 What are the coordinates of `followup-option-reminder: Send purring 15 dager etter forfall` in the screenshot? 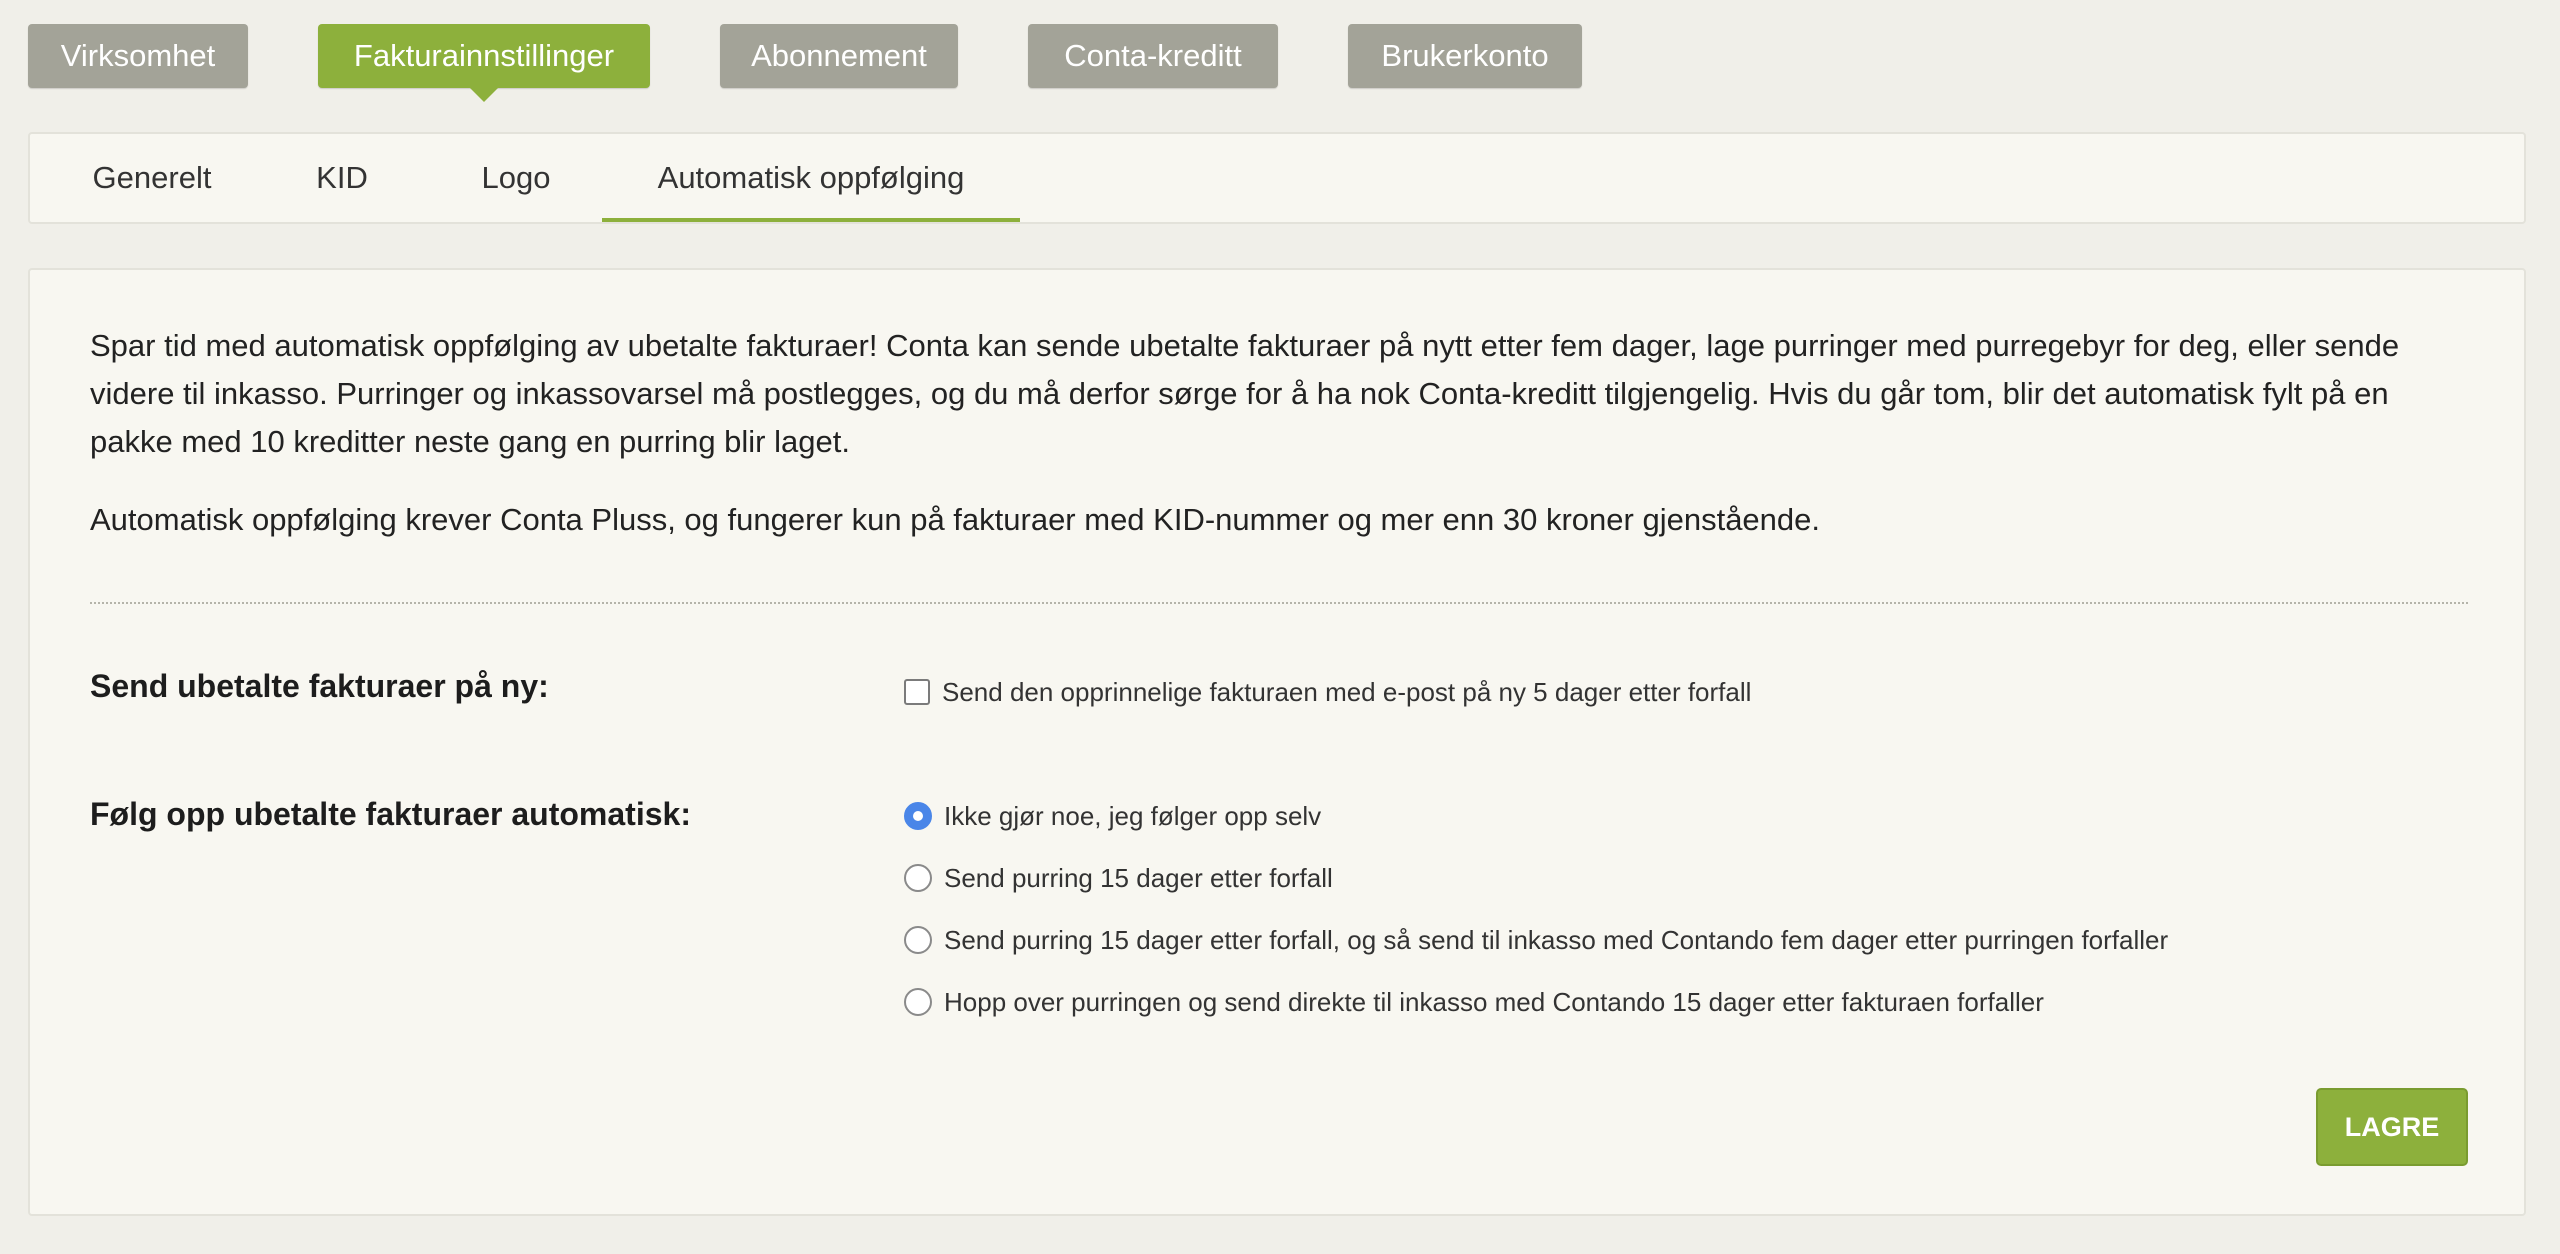 It's located at (1118, 878).